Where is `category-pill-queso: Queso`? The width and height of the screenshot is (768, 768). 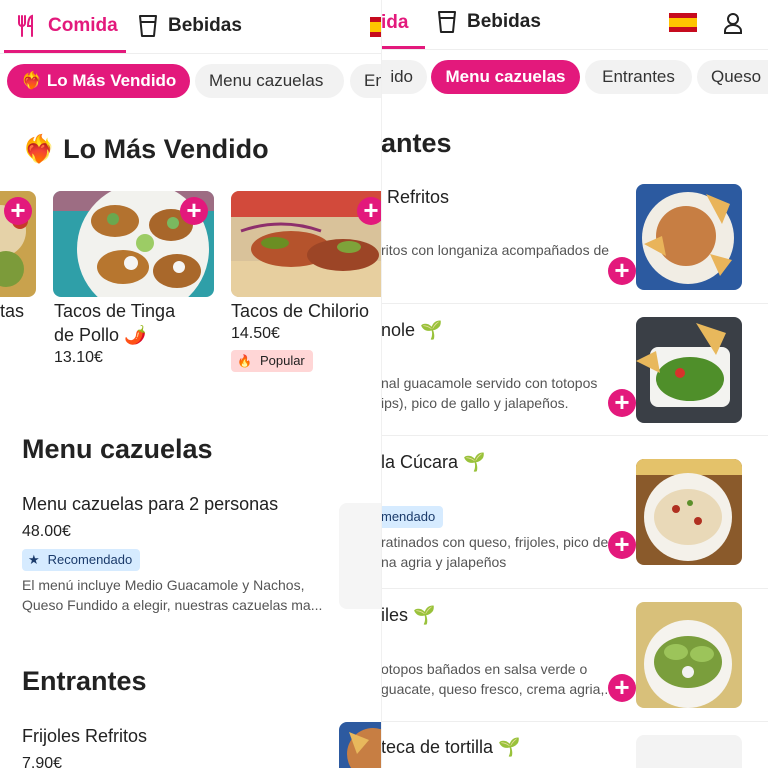 category-pill-queso: Queso is located at coordinates (732, 77).